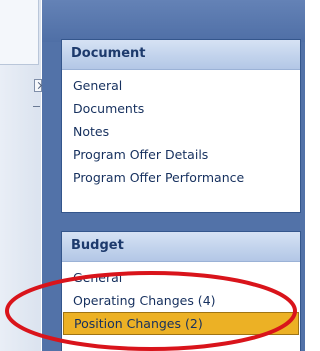 This screenshot has width=320, height=351. I want to click on nav-item-position-changes: Position Changes (2), so click(181, 323).